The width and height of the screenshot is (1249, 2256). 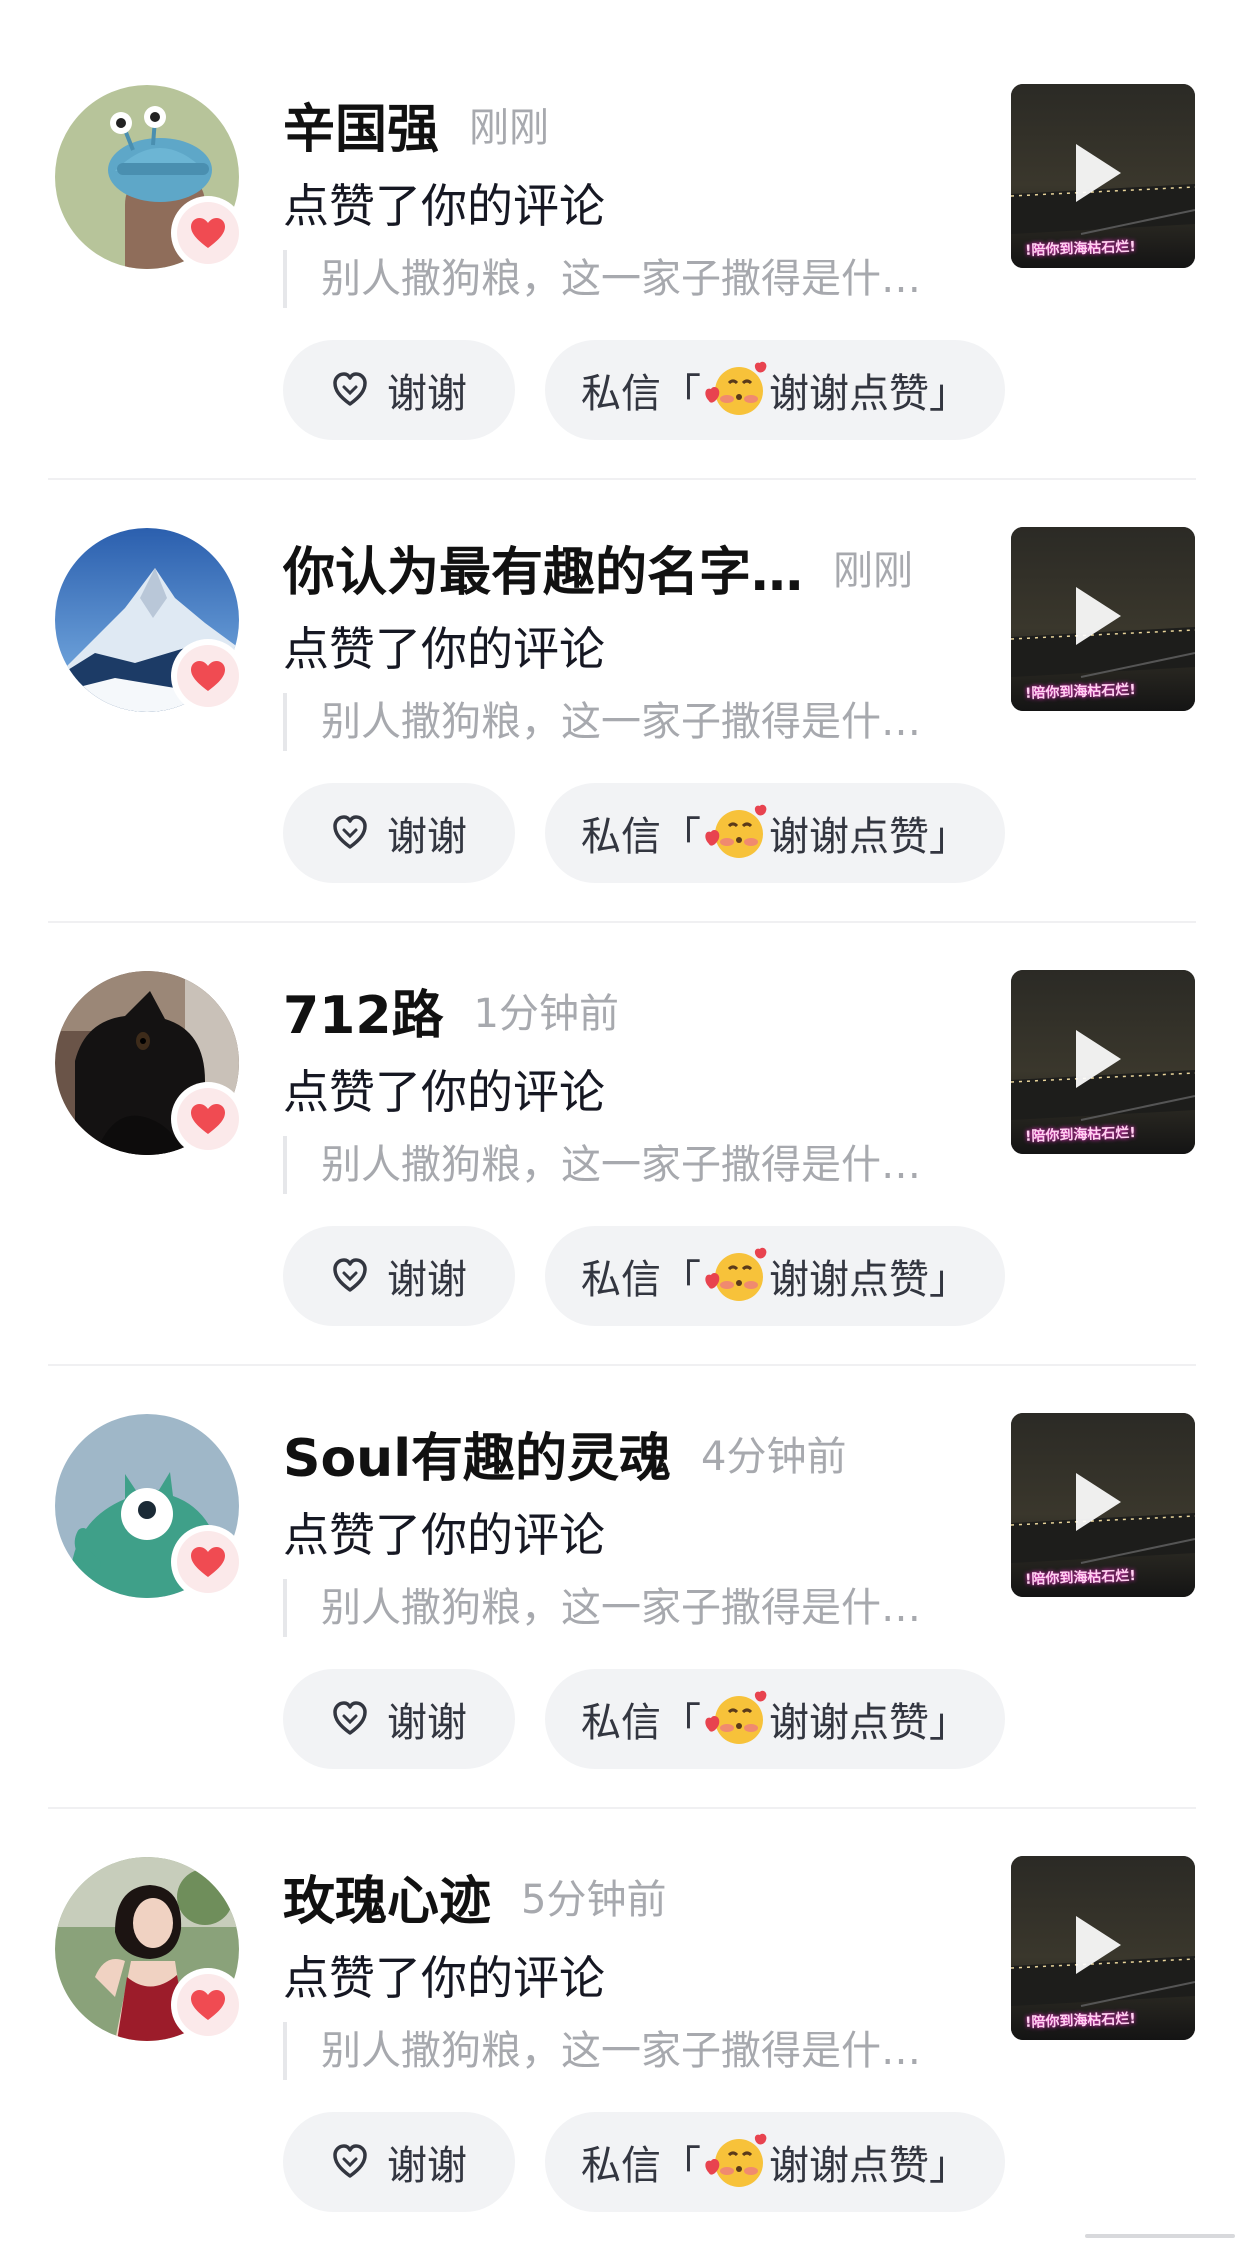 I want to click on timestamp: 4分钟前, so click(x=774, y=1457).